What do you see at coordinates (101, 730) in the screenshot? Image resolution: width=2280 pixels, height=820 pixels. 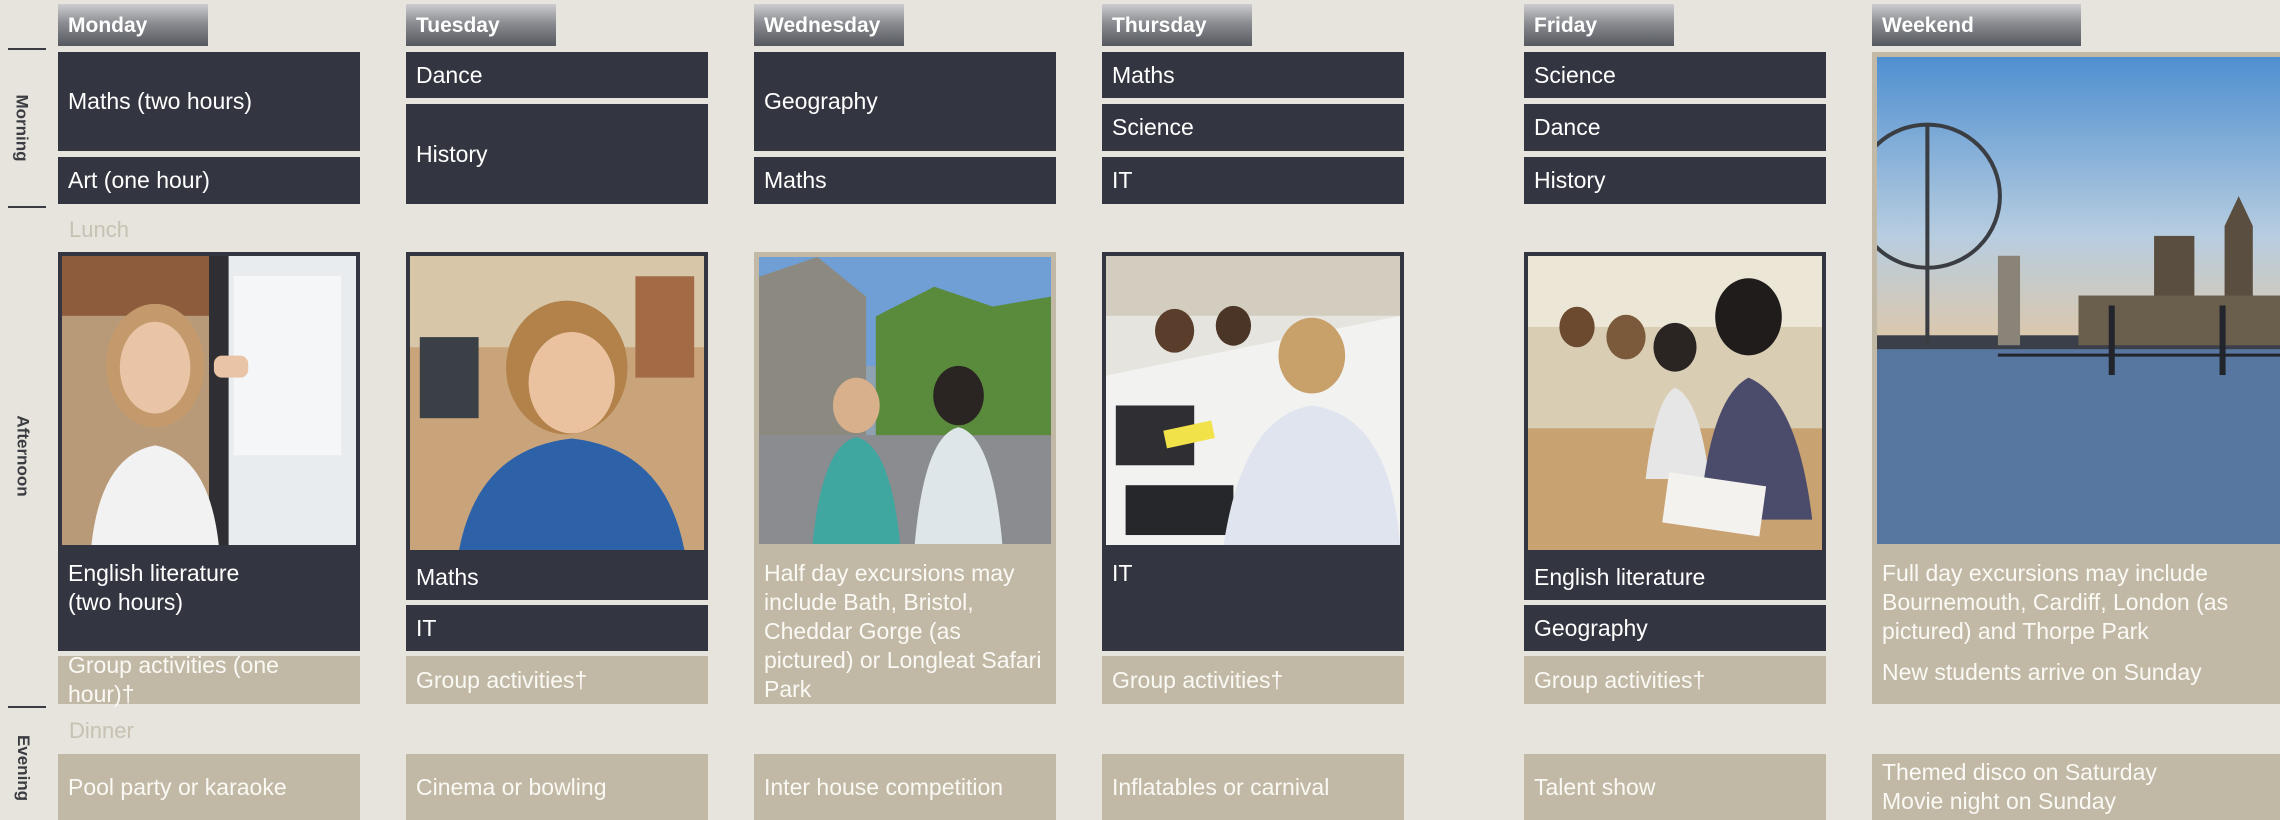 I see `dinner-label: Dinner` at bounding box center [101, 730].